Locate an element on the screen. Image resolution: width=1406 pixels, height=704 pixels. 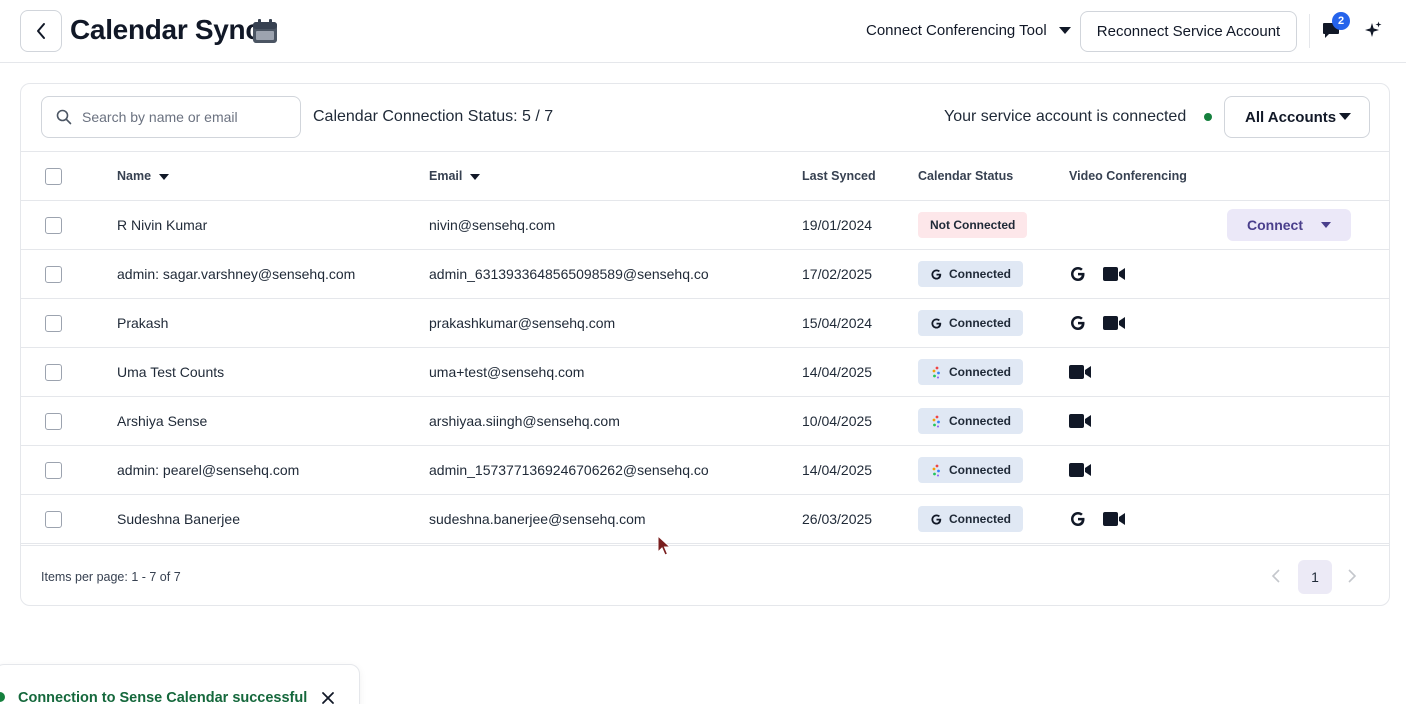
user-name: R Nivin Kumar is located at coordinates (162, 225).